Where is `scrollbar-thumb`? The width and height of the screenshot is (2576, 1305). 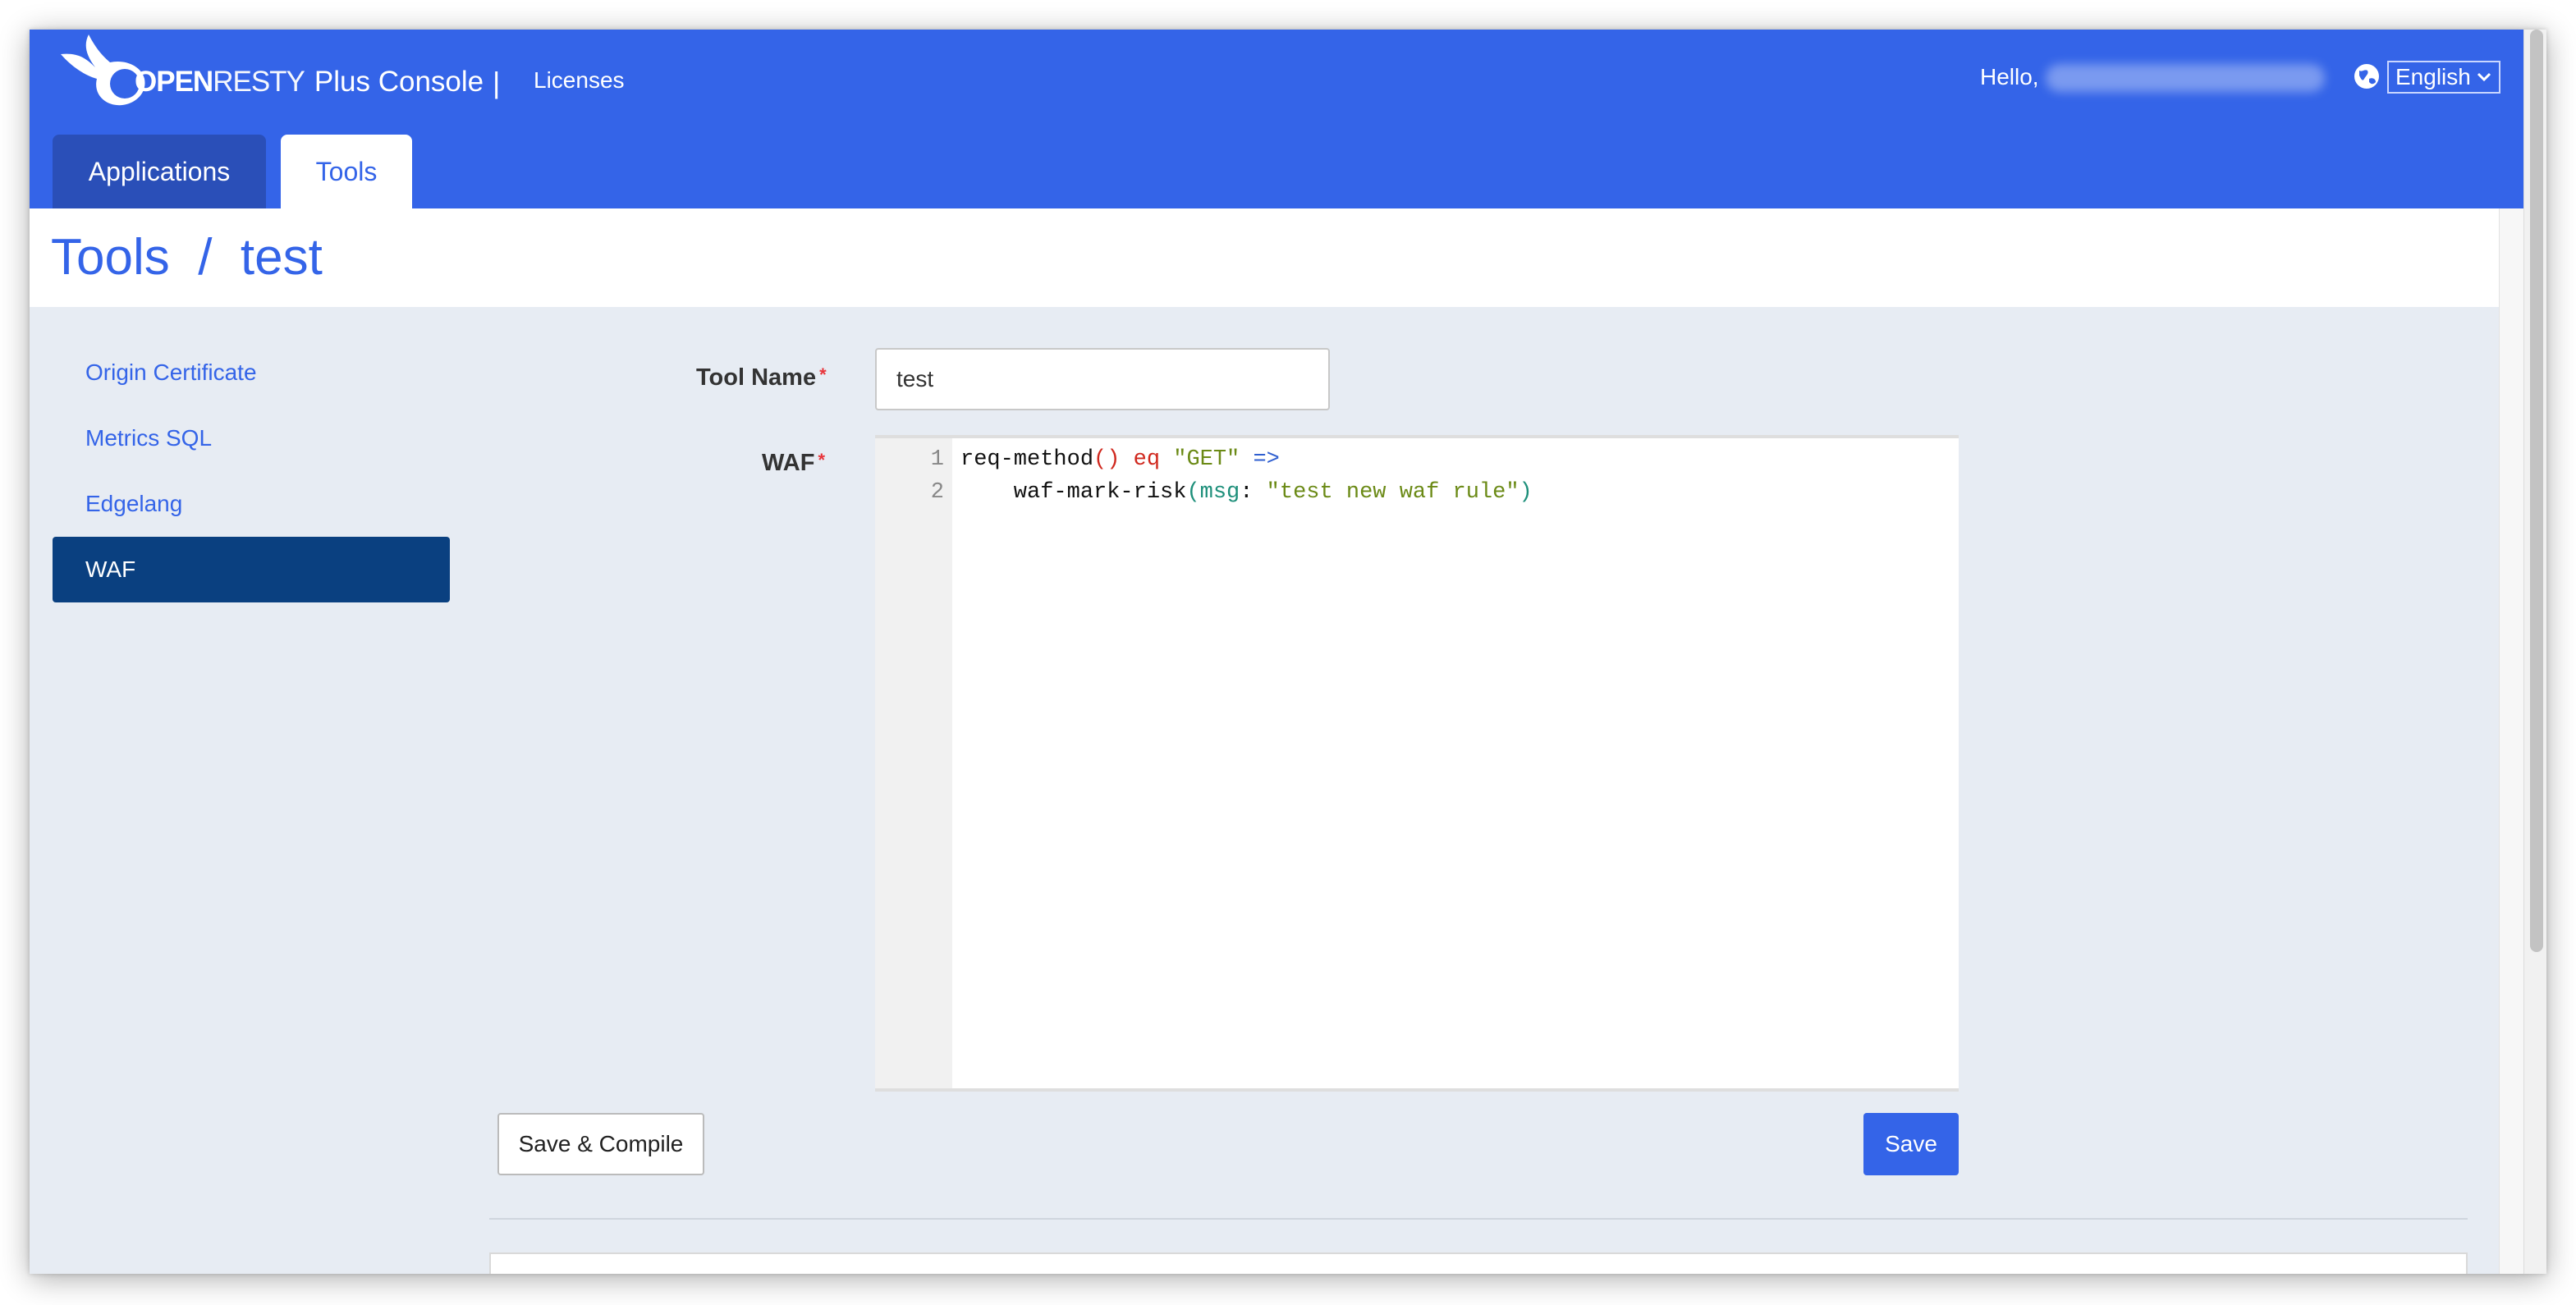 scrollbar-thumb is located at coordinates (2536, 491).